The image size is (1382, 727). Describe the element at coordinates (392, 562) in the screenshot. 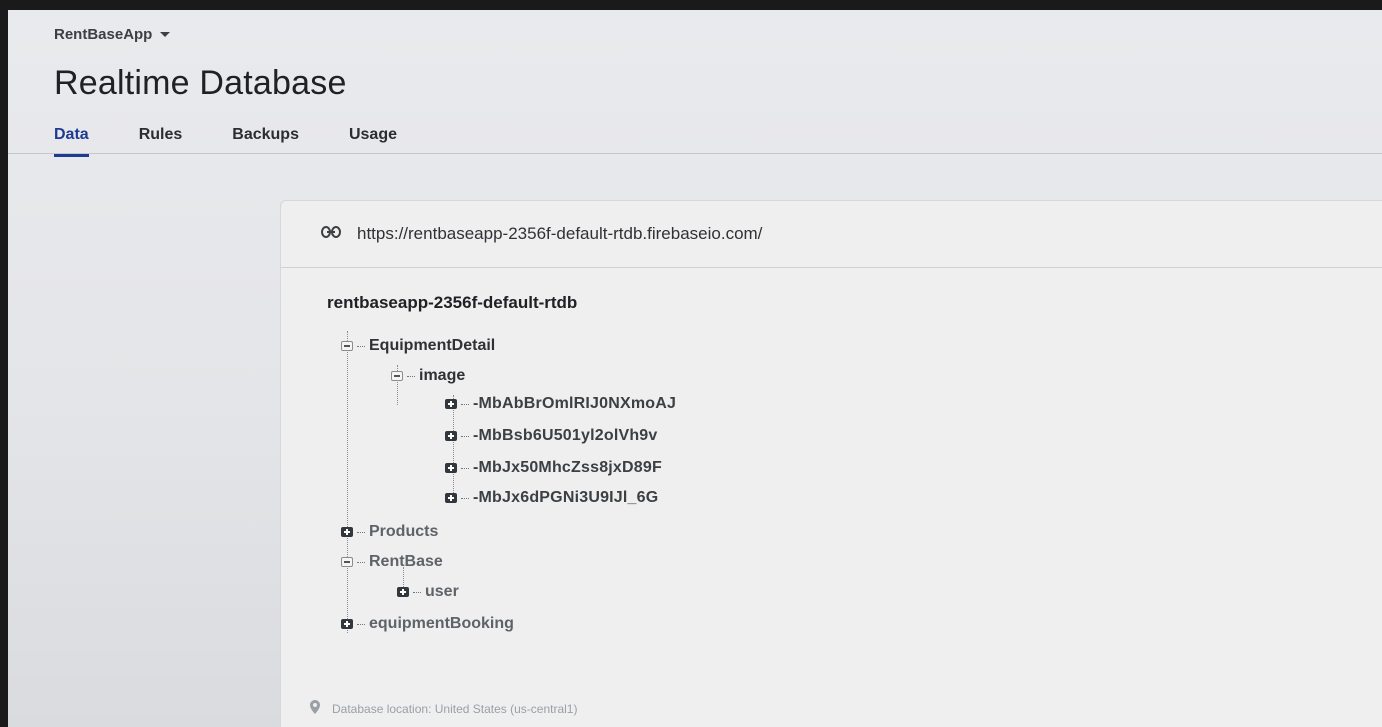

I see `tree-node-rentbase: RentBase` at that location.